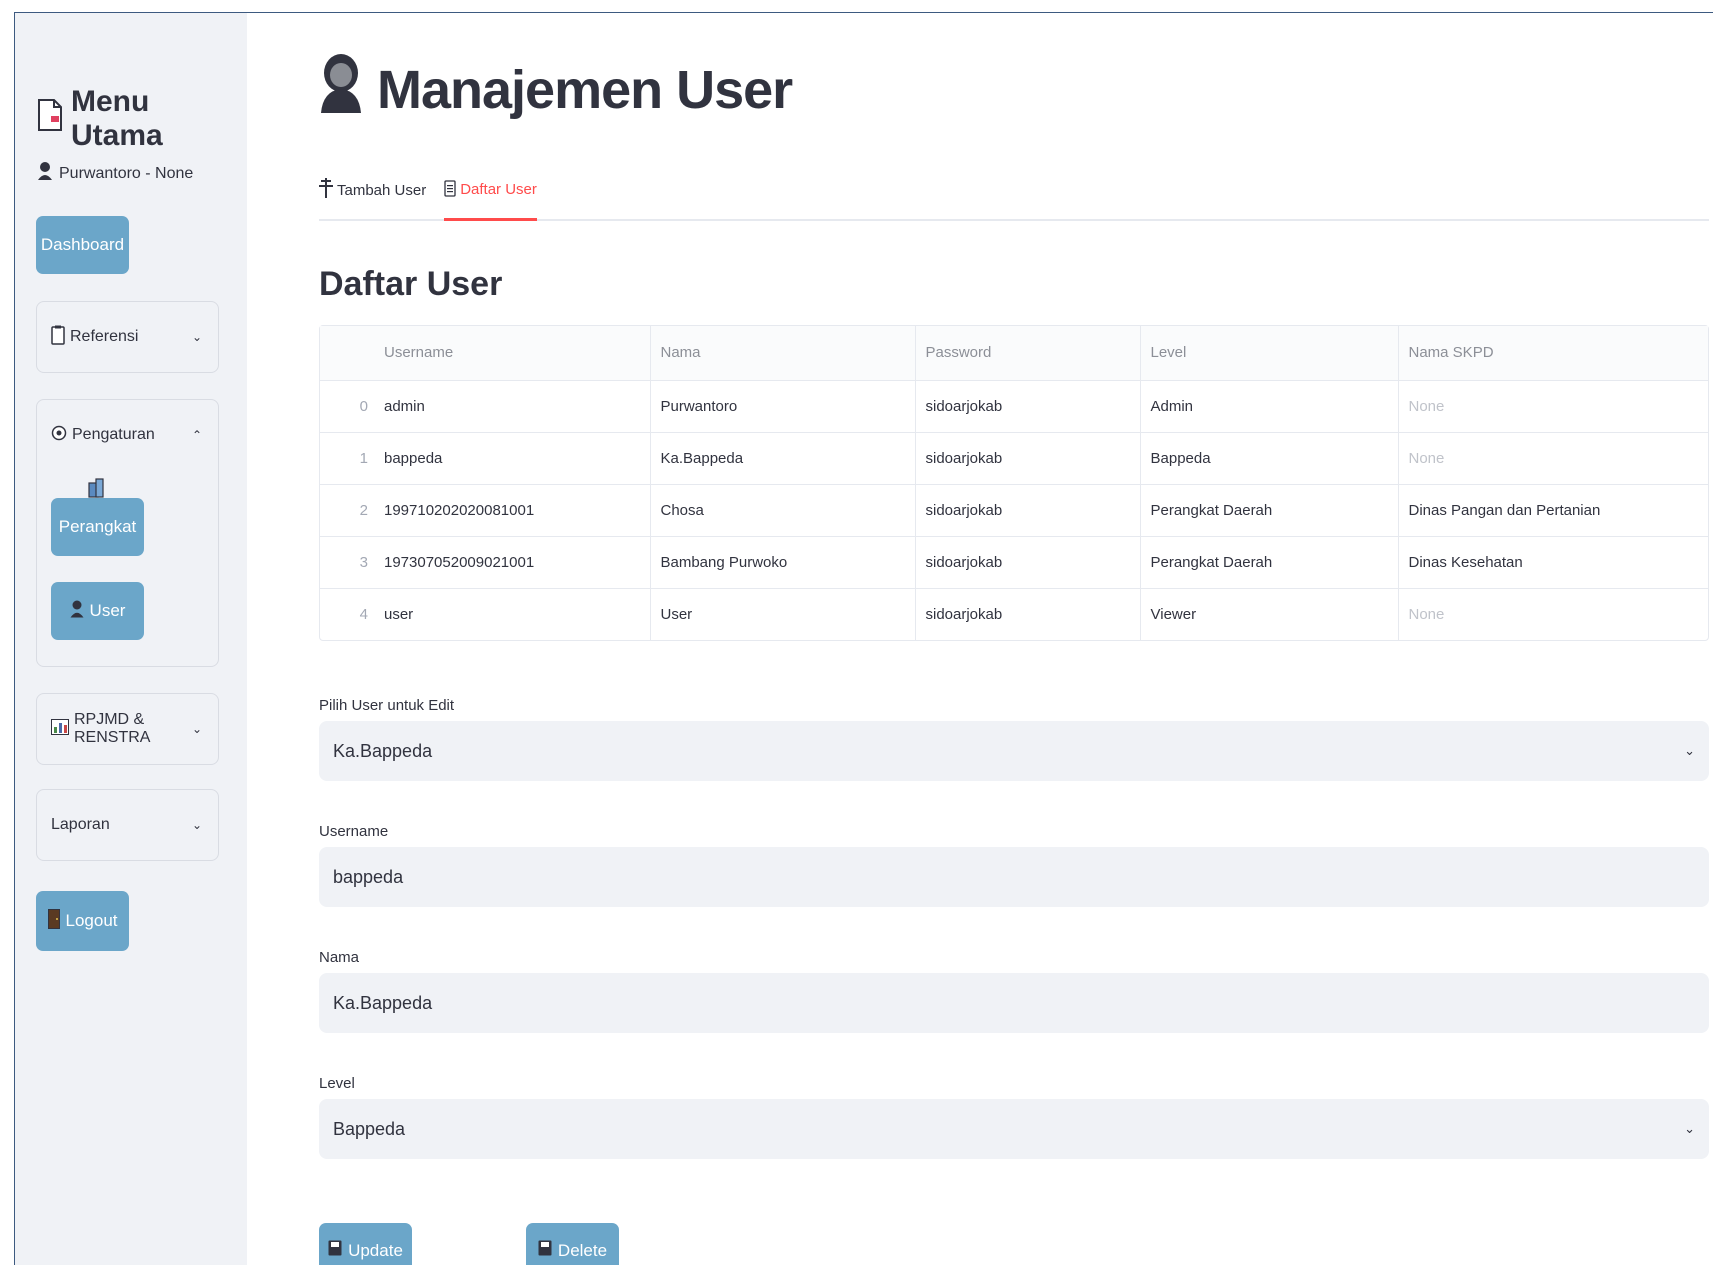  I want to click on tab-bar: Tambah User Daftar User, so click(1014, 192).